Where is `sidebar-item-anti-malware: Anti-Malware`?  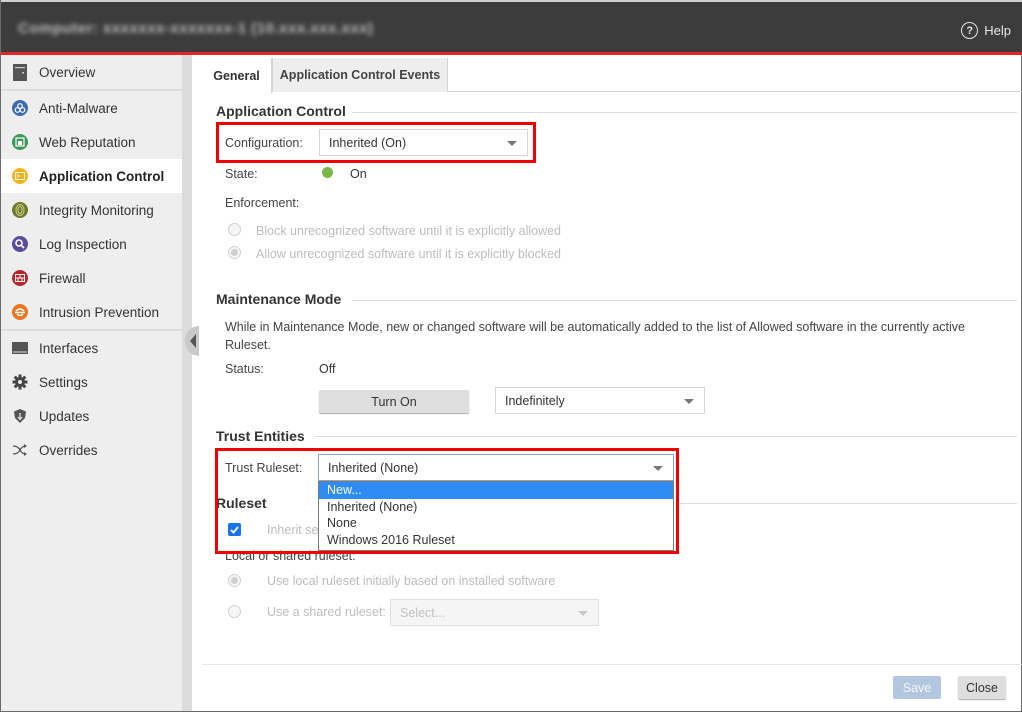 sidebar-item-anti-malware: Anti-Malware is located at coordinates (91, 108).